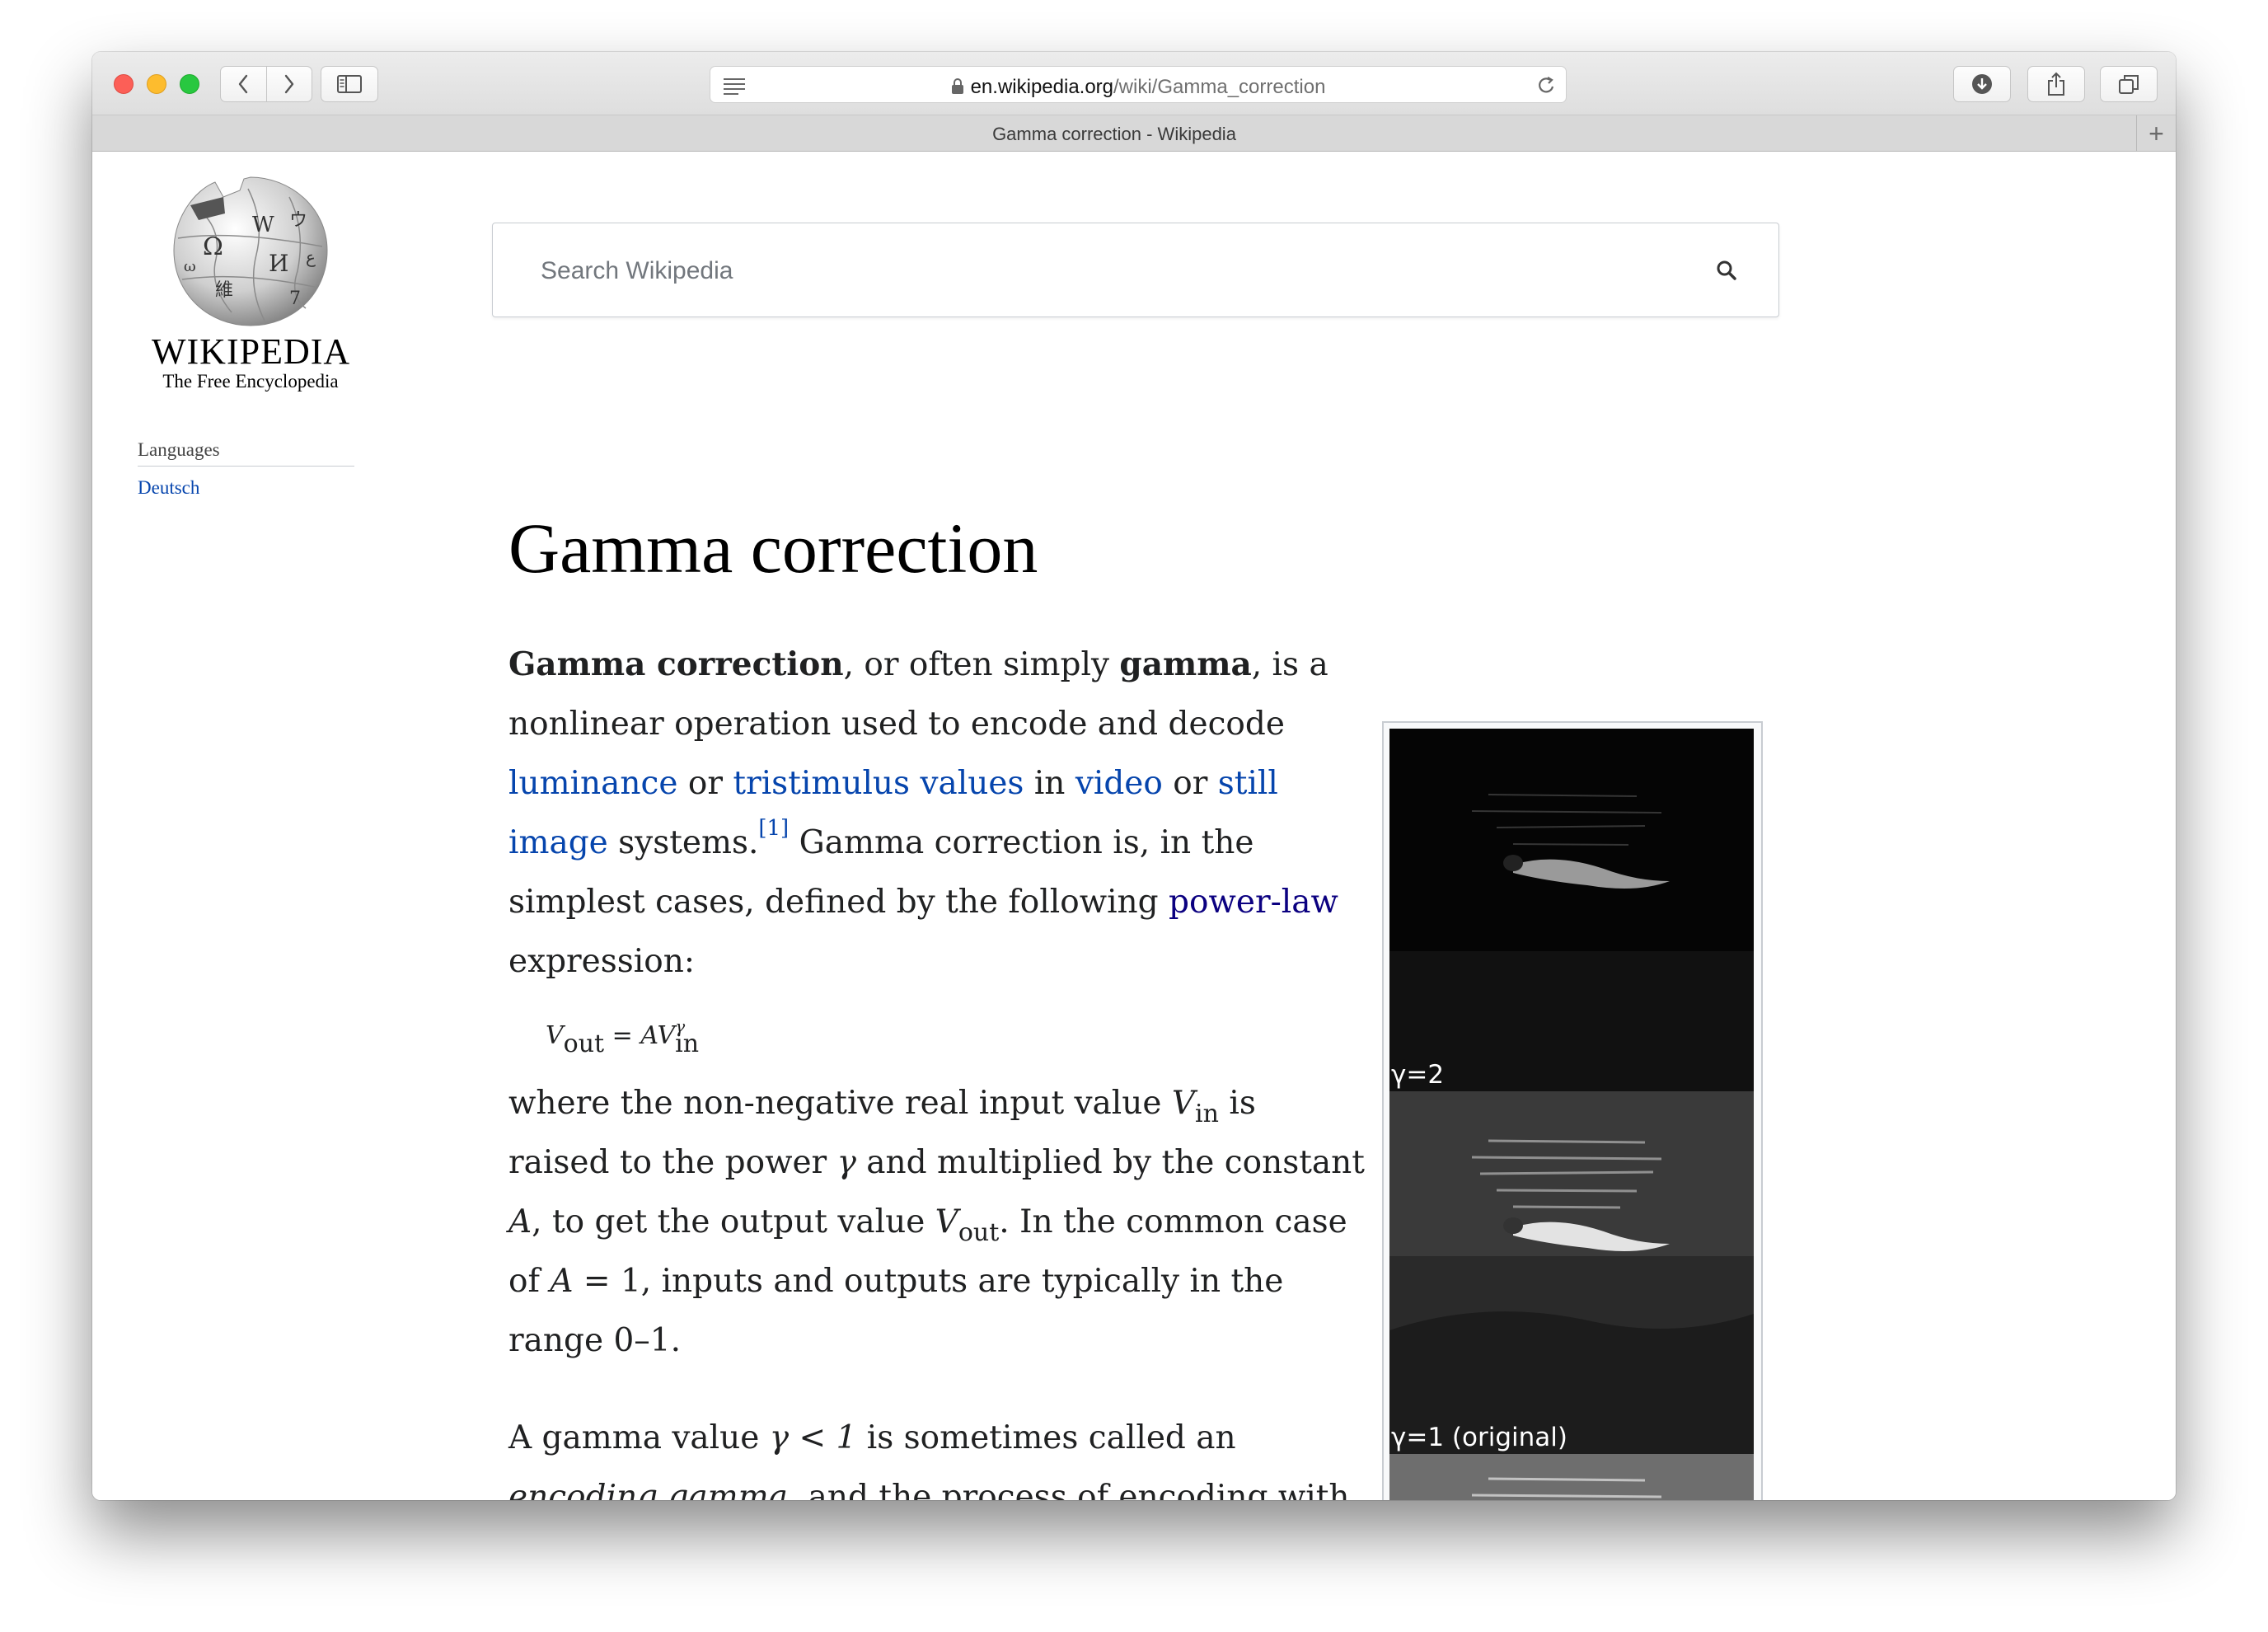 The width and height of the screenshot is (2268, 1632). Describe the element at coordinates (1726, 270) in the screenshot. I see `search-icon` at that location.